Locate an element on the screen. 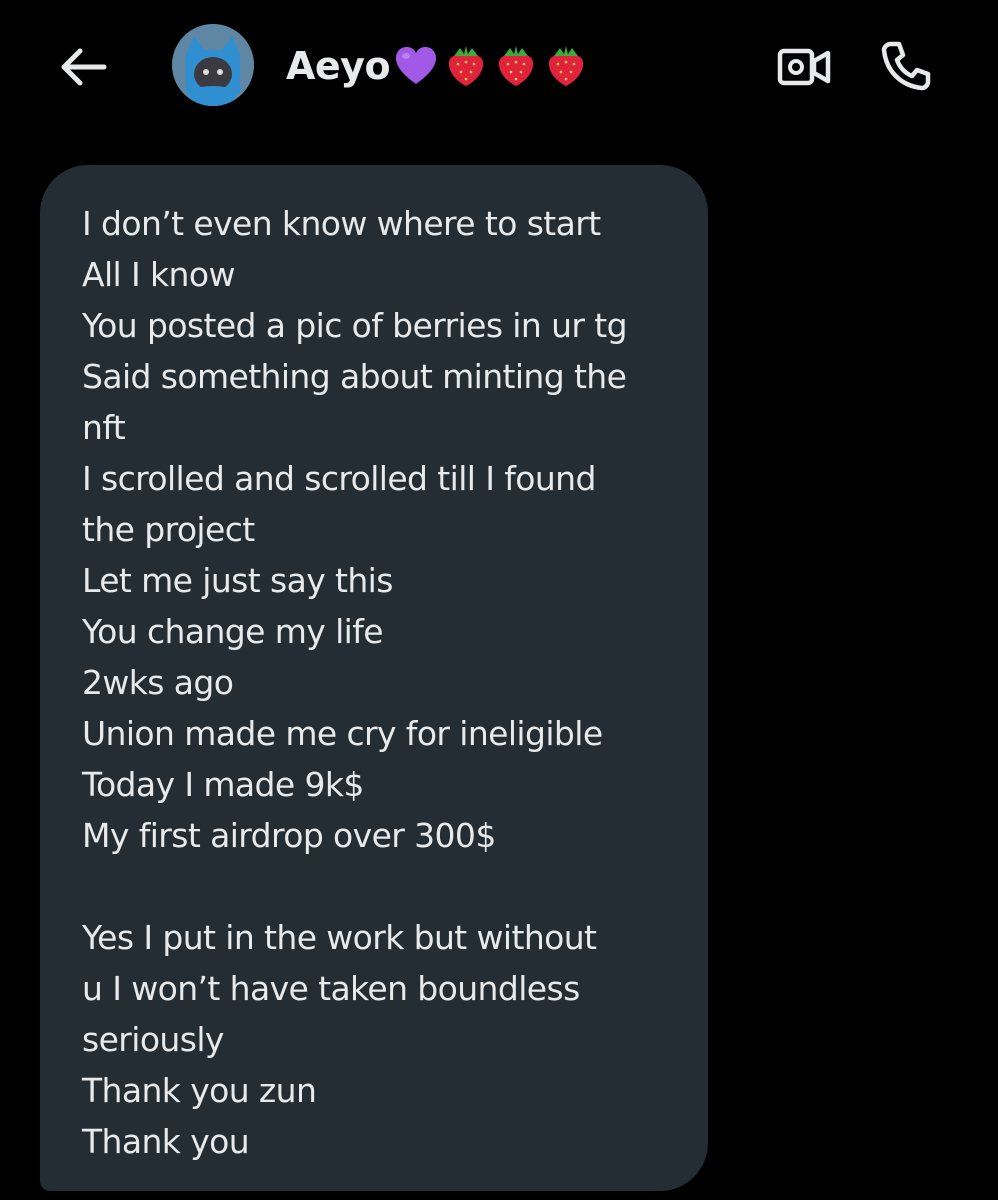  message-line: seriously is located at coordinates (153, 1039).